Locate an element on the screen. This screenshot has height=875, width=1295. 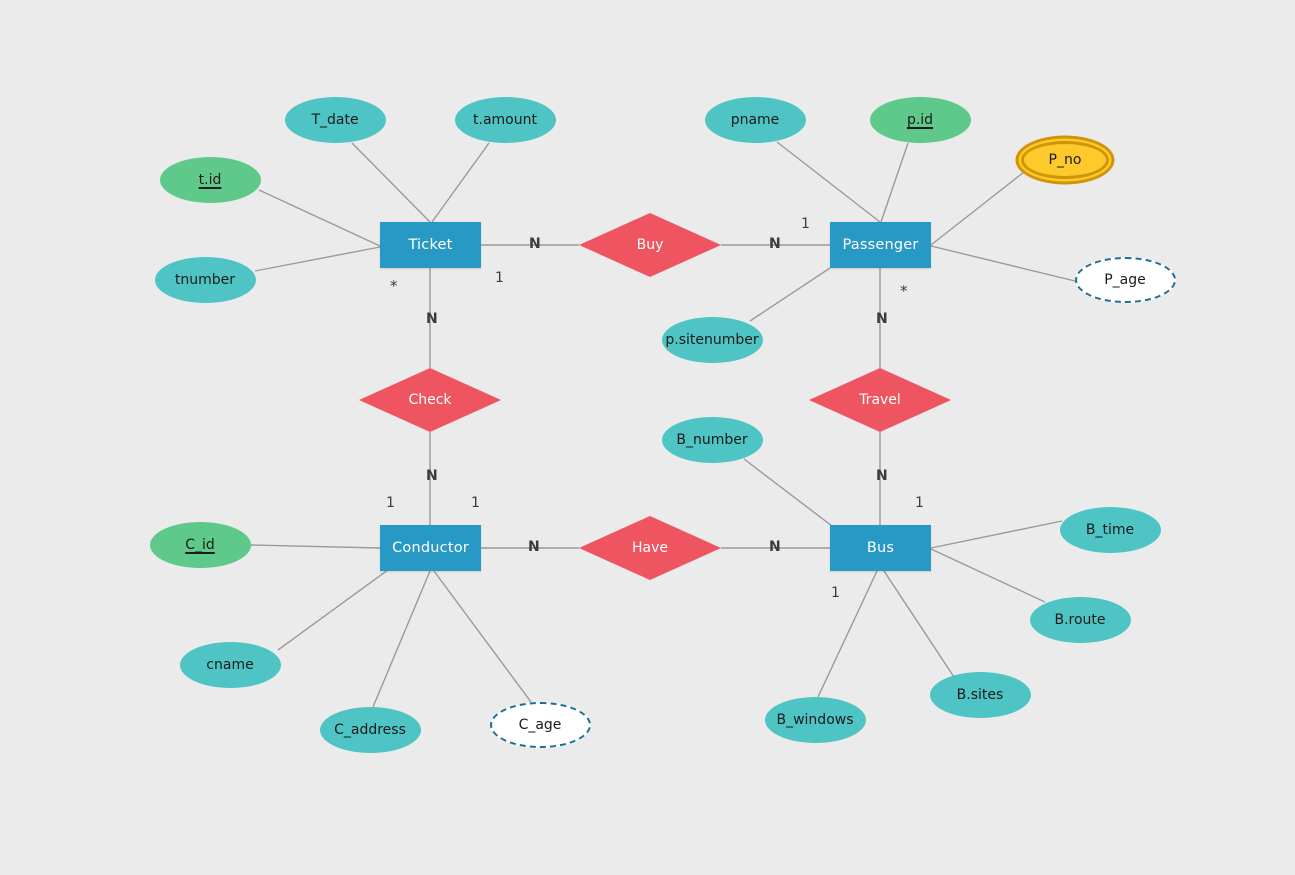
attribute-t_id: t.id is located at coordinates (210, 180).